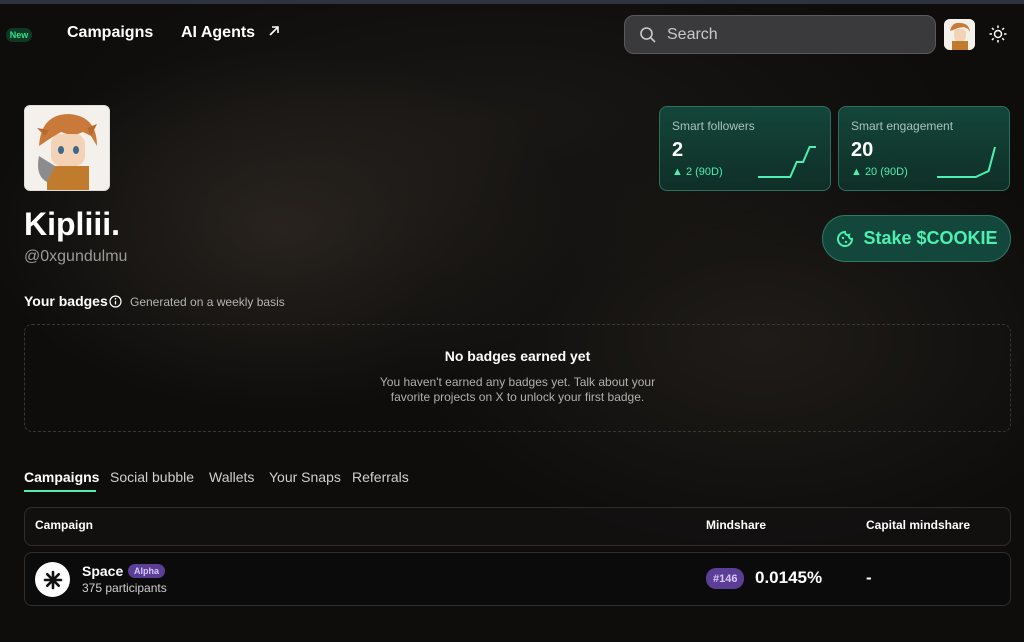  Describe the element at coordinates (67, 148) in the screenshot. I see `profile-avatar` at that location.